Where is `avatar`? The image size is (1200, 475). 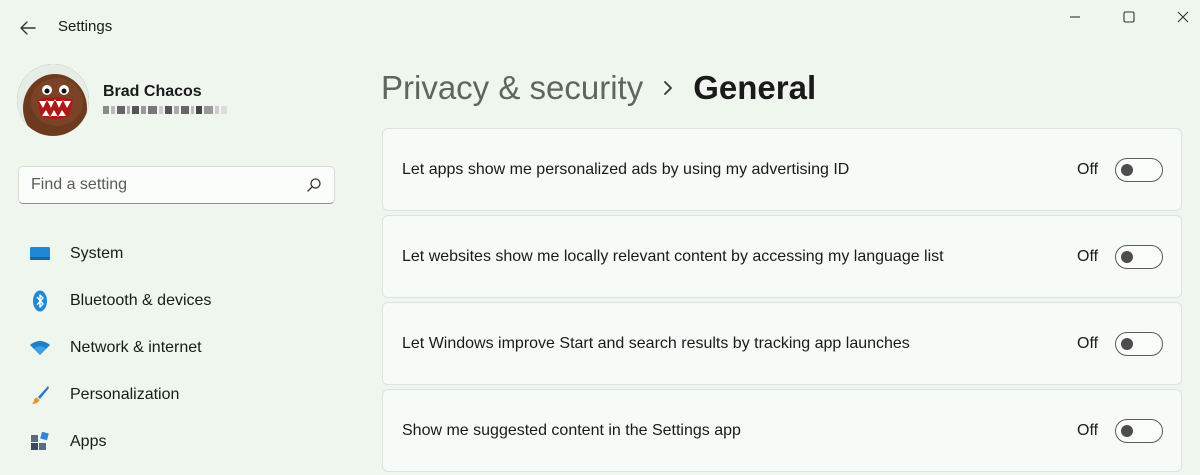
avatar is located at coordinates (53, 100).